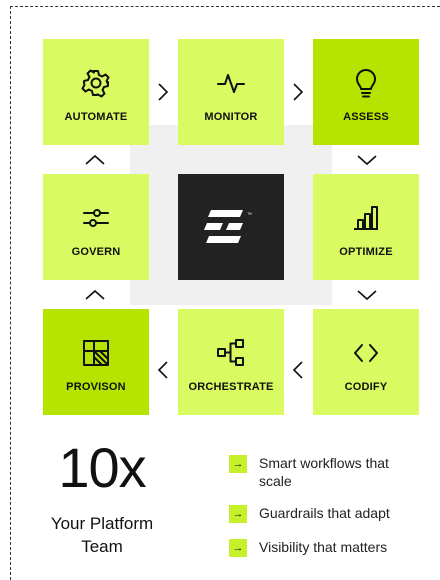 This screenshot has height=580, width=440. I want to click on tile-label: GOVERN, so click(96, 252).